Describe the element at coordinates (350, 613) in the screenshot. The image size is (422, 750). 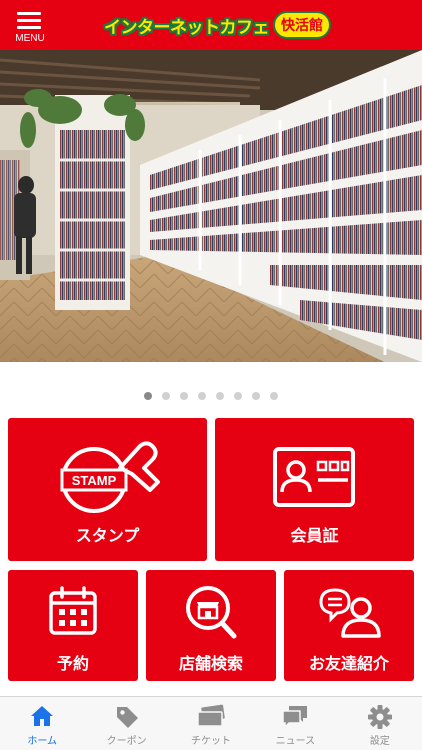
I see `friend-referral-icon` at that location.